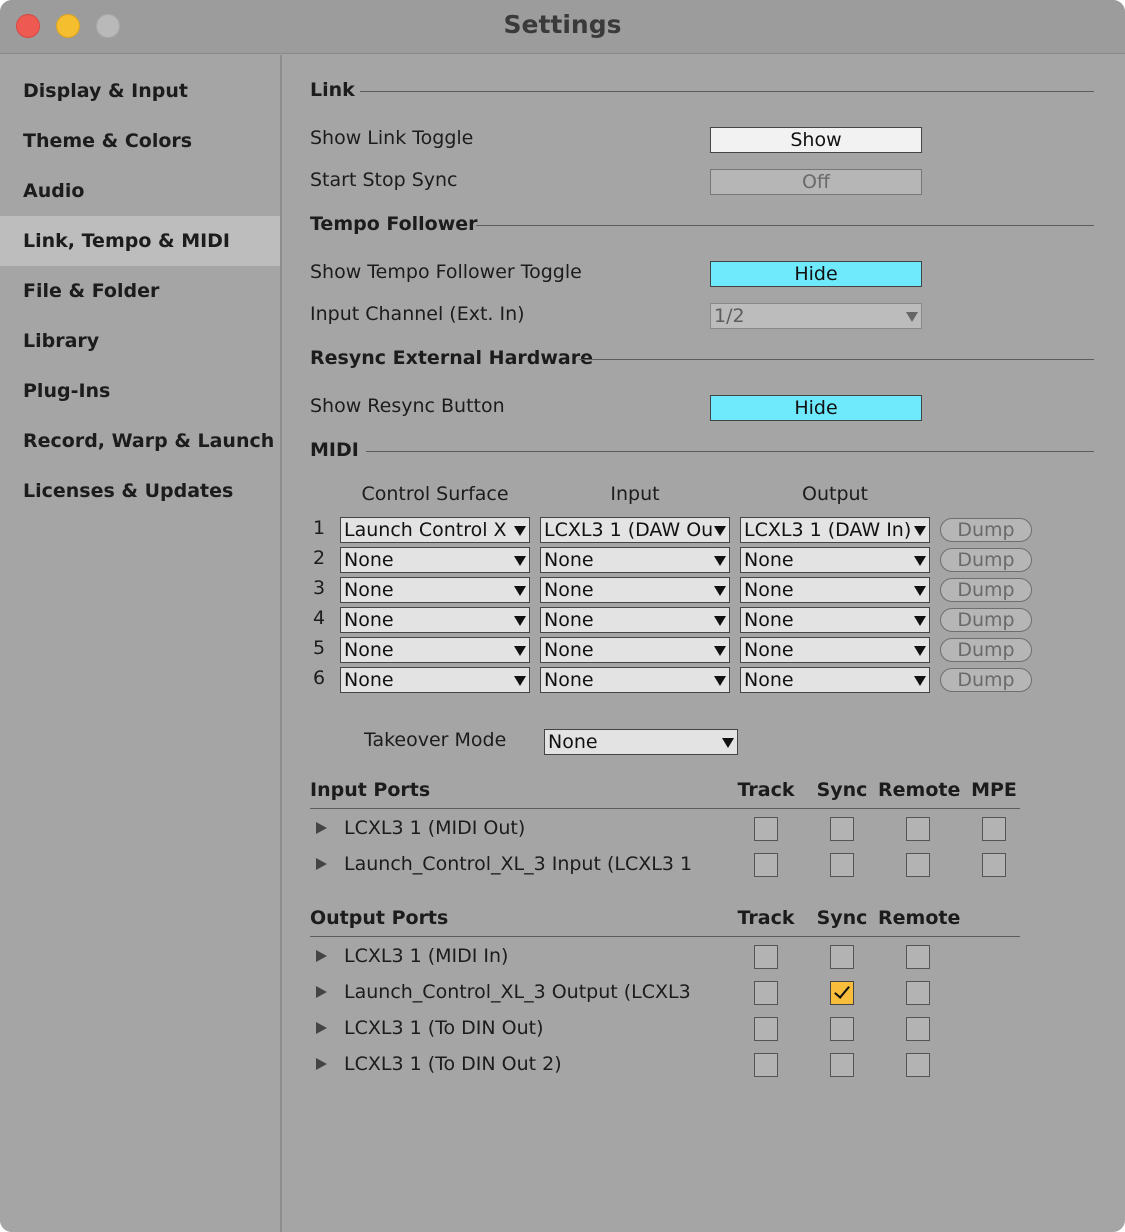 This screenshot has width=1125, height=1232. I want to click on output-sync-checkbox-checked, so click(842, 993).